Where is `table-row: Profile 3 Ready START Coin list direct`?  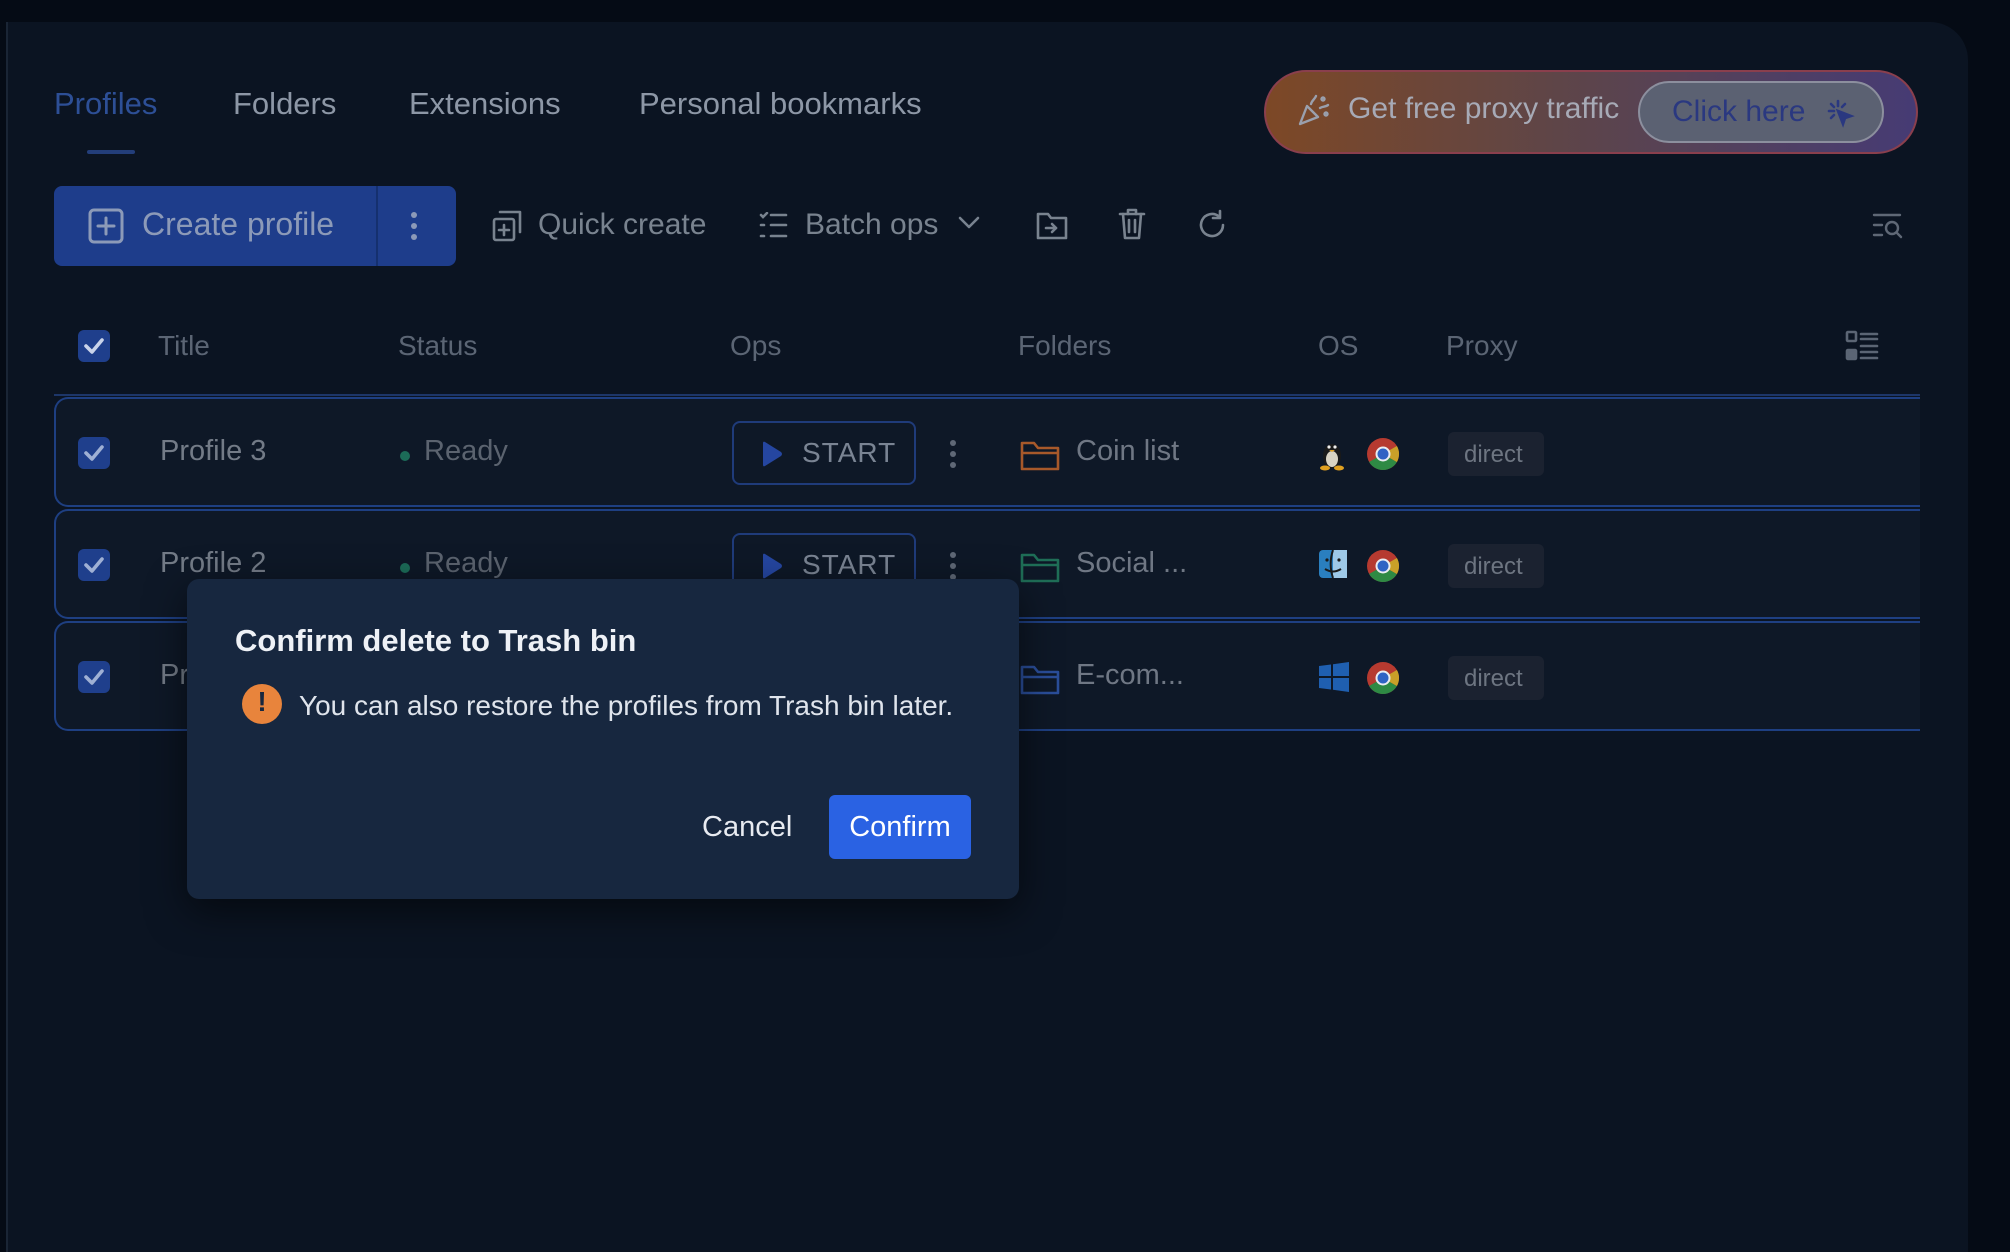 table-row: Profile 3 Ready START Coin list direct is located at coordinates (987, 452).